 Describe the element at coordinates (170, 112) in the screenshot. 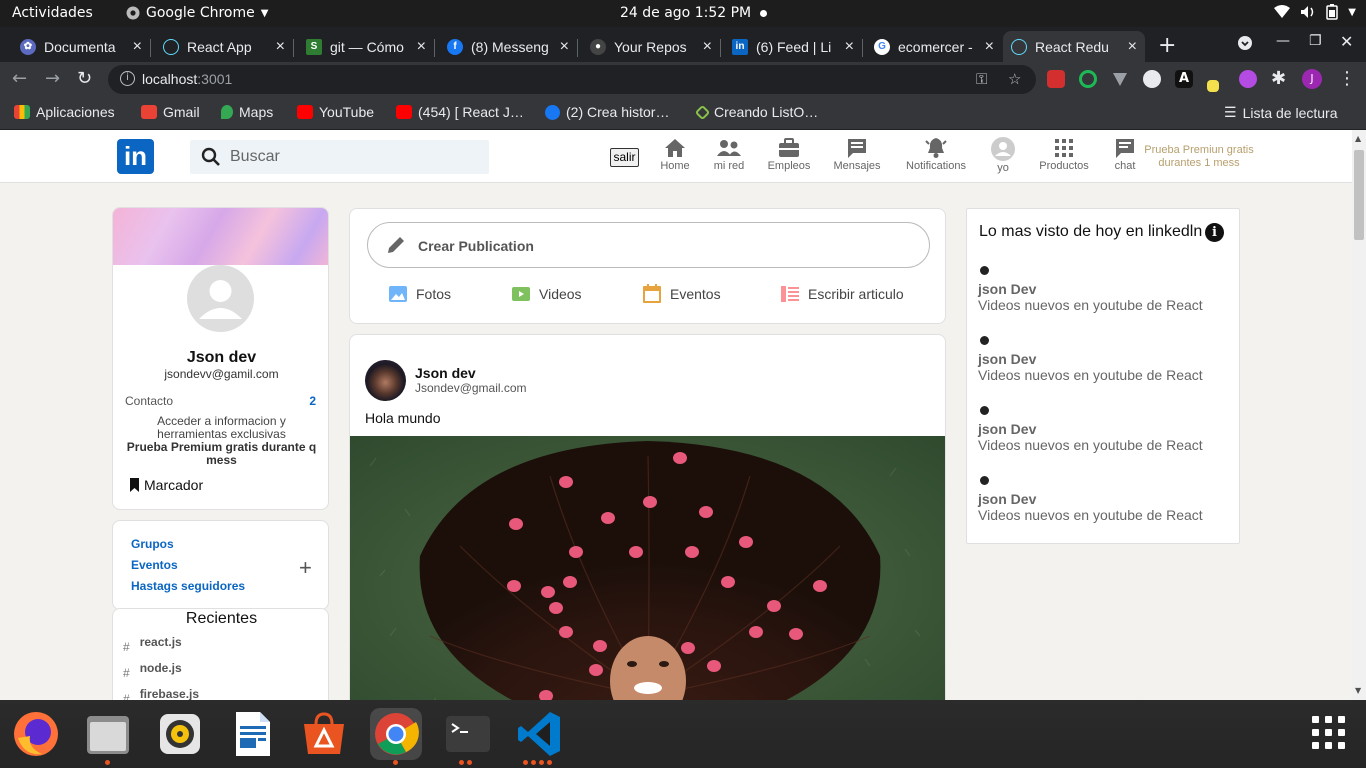

I see `bookmark-gmail: Gmail` at that location.